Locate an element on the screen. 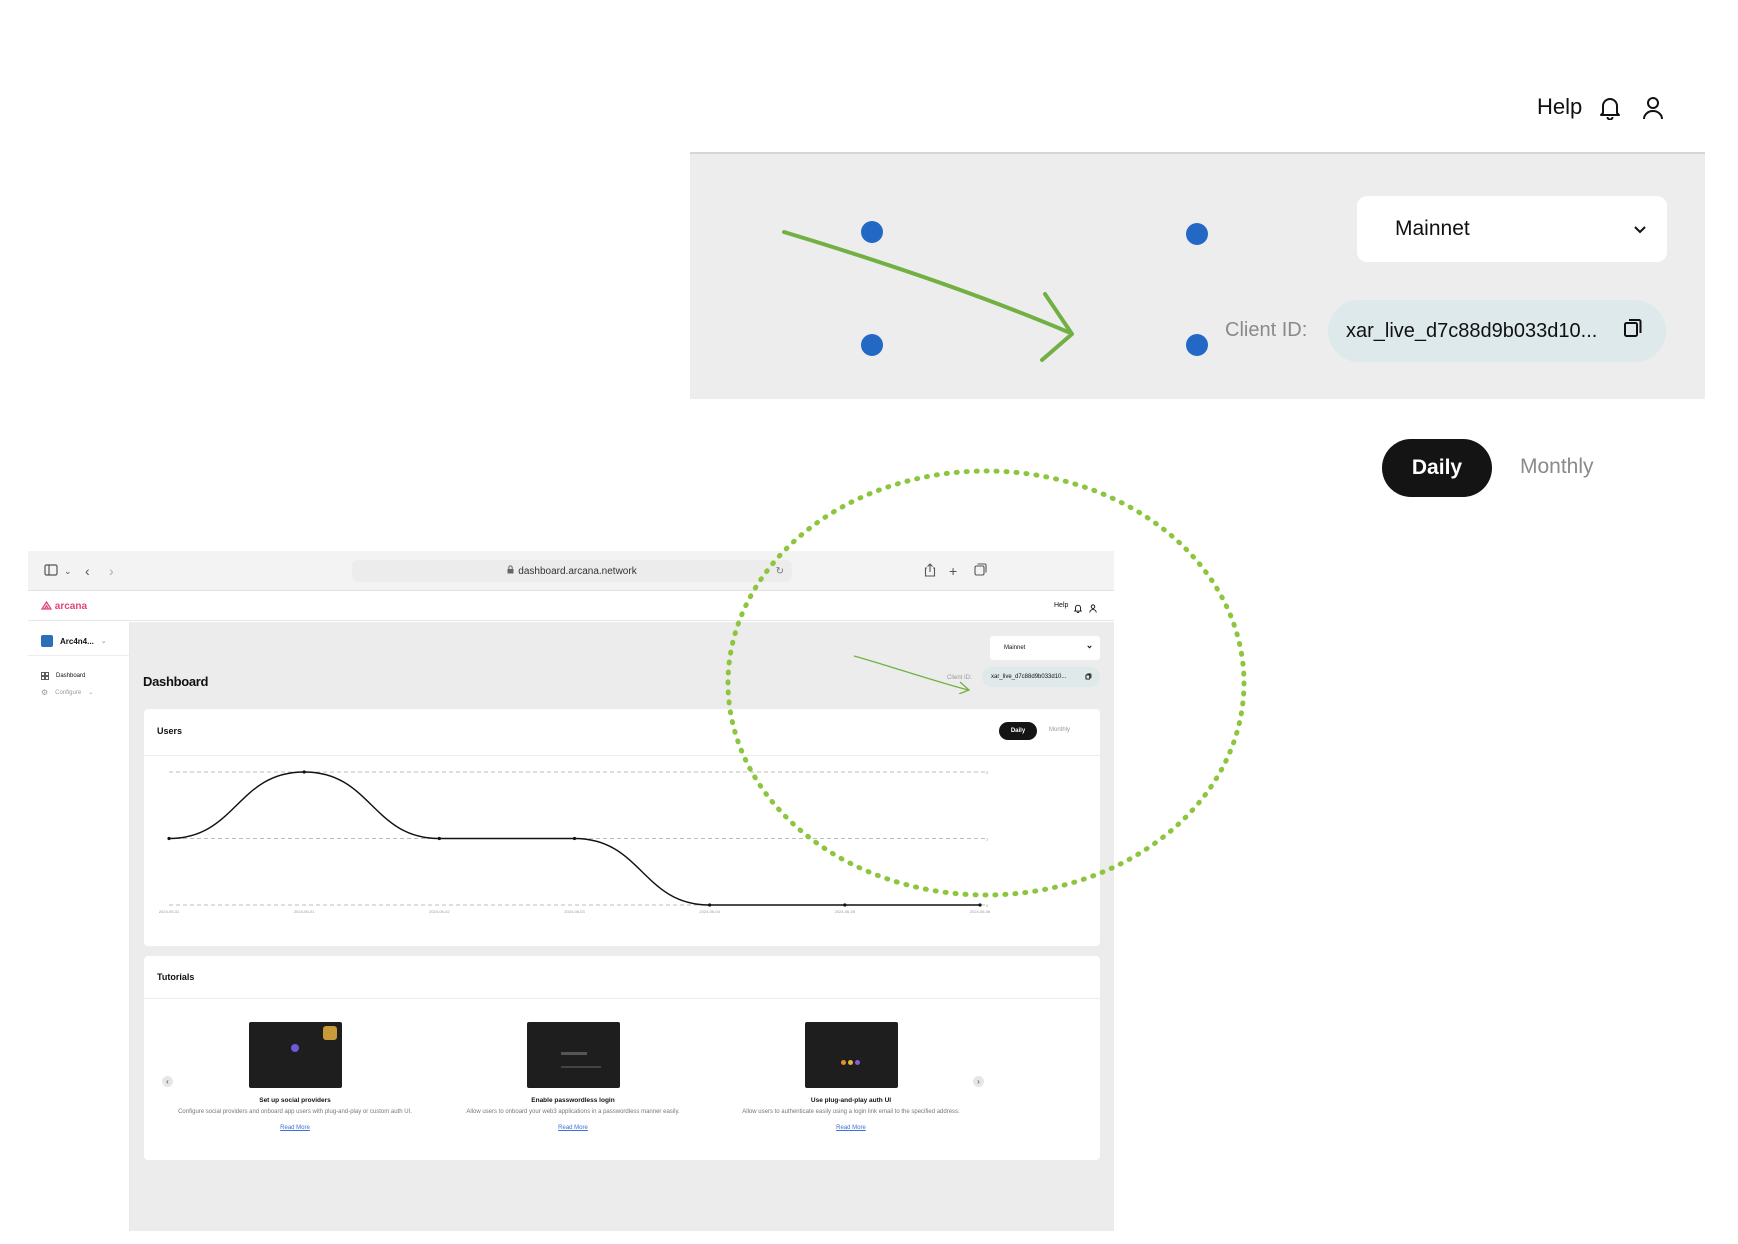 Image resolution: width=1738 pixels, height=1244 pixels. forward-icon: › is located at coordinates (111, 571).